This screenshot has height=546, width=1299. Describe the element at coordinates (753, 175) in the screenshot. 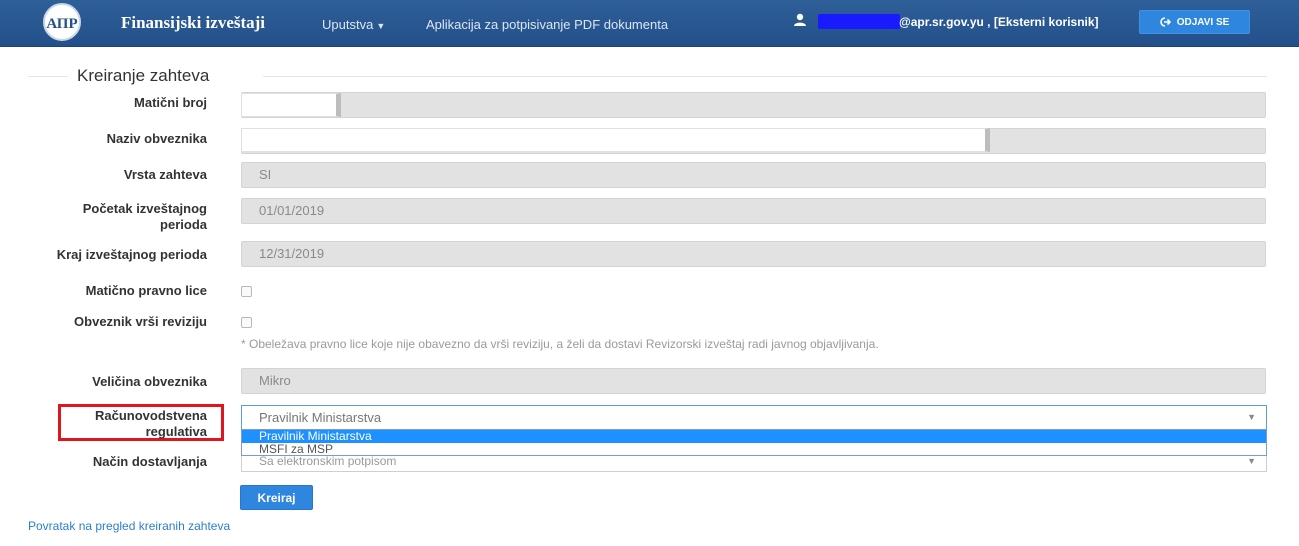

I see `vrsta-zahteva-field: SI` at that location.